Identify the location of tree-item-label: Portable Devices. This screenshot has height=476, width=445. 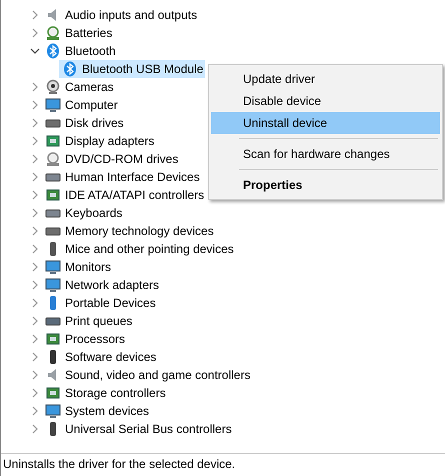
(110, 303).